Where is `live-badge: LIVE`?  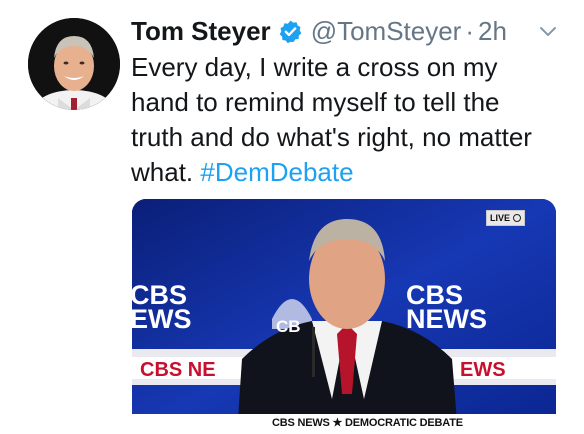
live-badge: LIVE is located at coordinates (506, 218).